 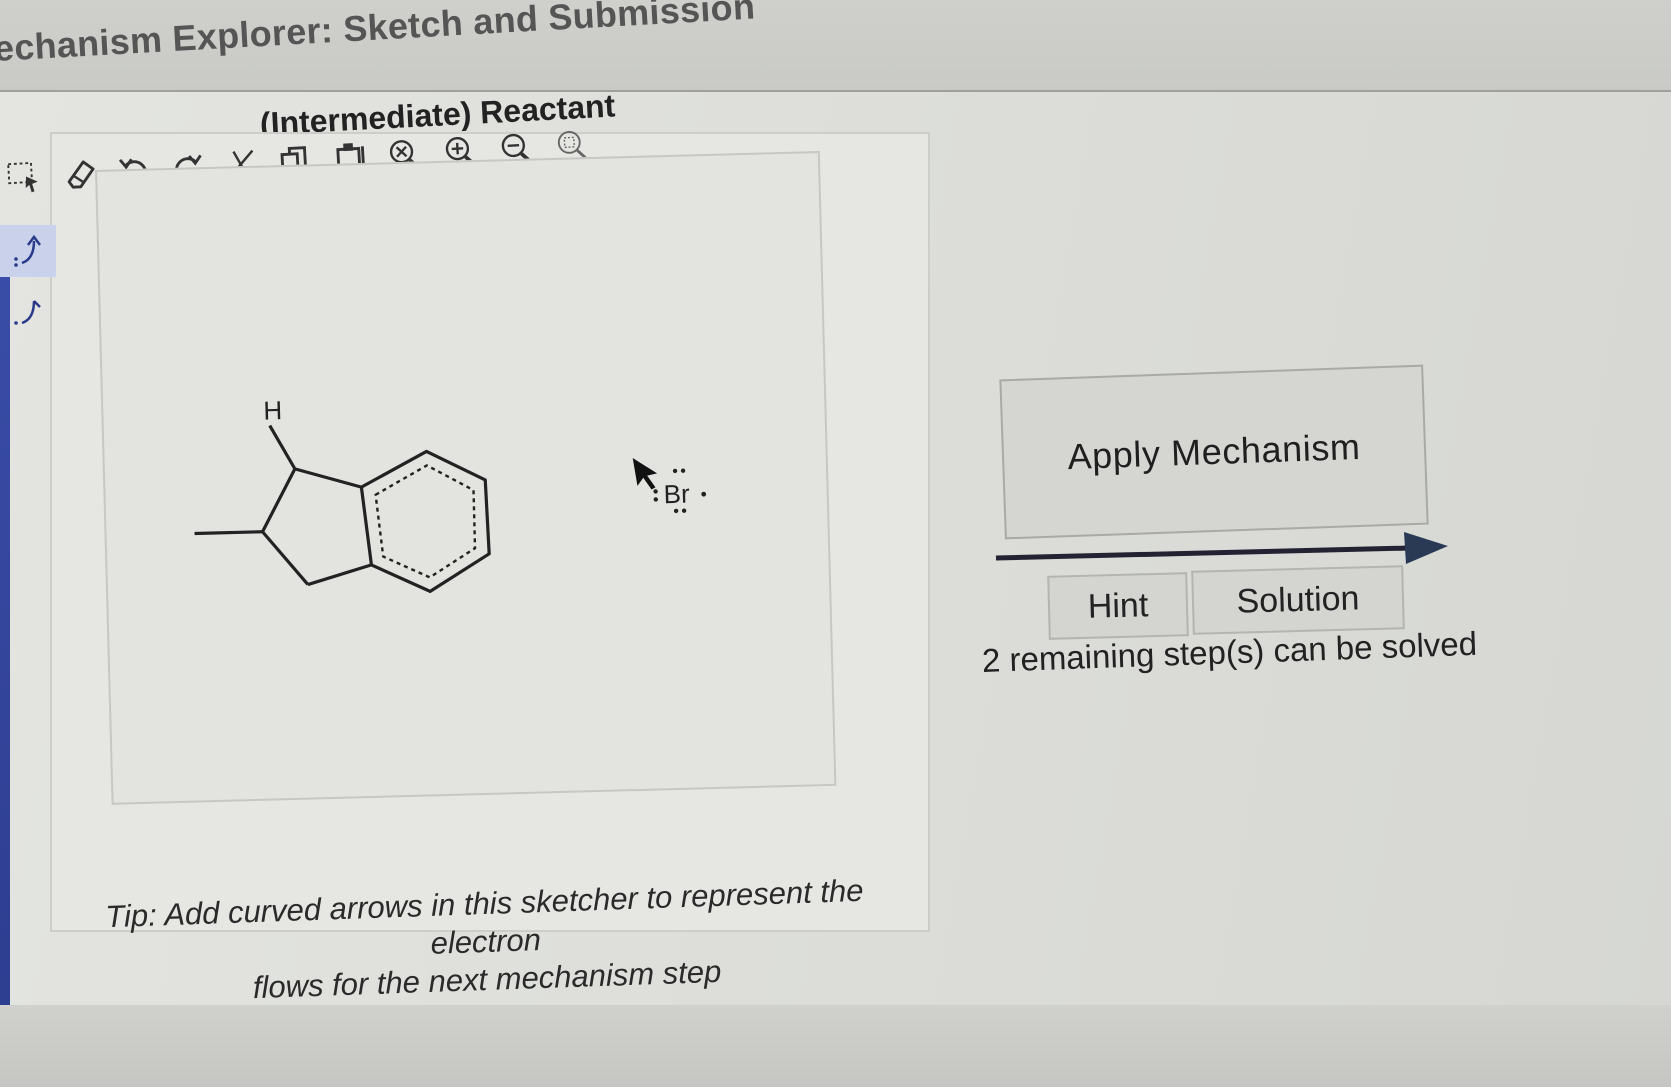 I want to click on indane-molecule, so click(x=341, y=509).